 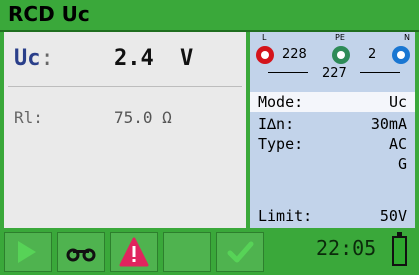 I want to click on uc-value: 2.4, so click(x=134, y=58).